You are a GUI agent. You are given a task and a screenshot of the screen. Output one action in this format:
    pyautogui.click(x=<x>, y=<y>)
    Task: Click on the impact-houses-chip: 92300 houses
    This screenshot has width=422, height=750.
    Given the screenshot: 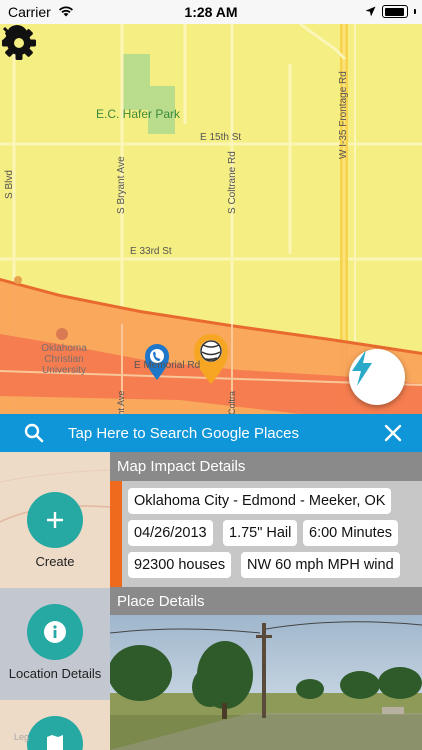 What is the action you would take?
    pyautogui.click(x=180, y=565)
    